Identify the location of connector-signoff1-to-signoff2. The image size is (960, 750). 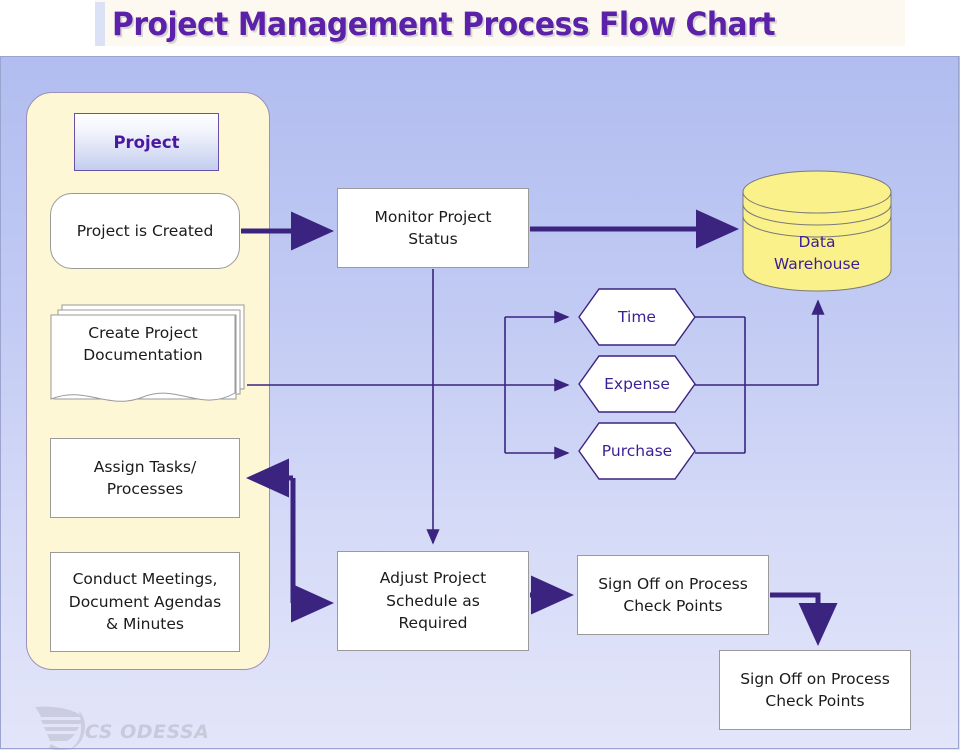
(804, 619).